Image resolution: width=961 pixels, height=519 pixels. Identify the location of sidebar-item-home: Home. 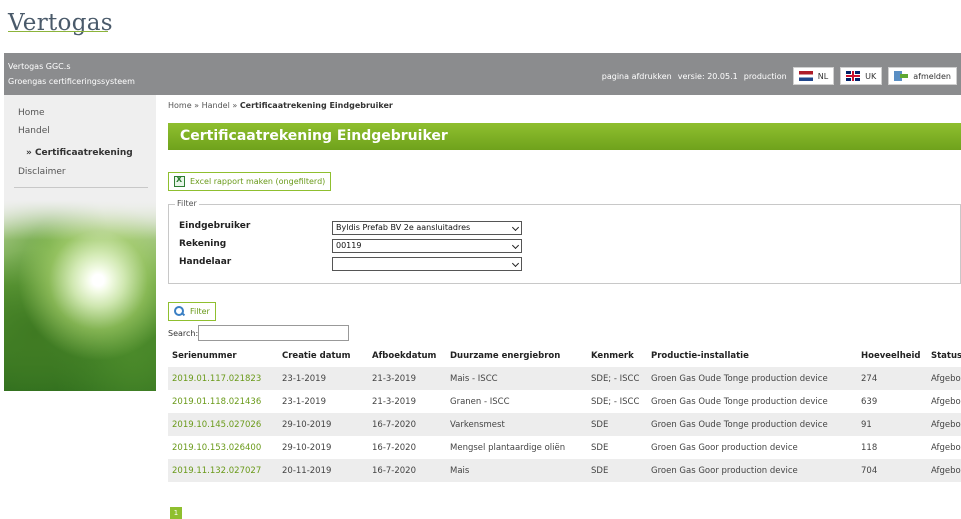
(31, 113).